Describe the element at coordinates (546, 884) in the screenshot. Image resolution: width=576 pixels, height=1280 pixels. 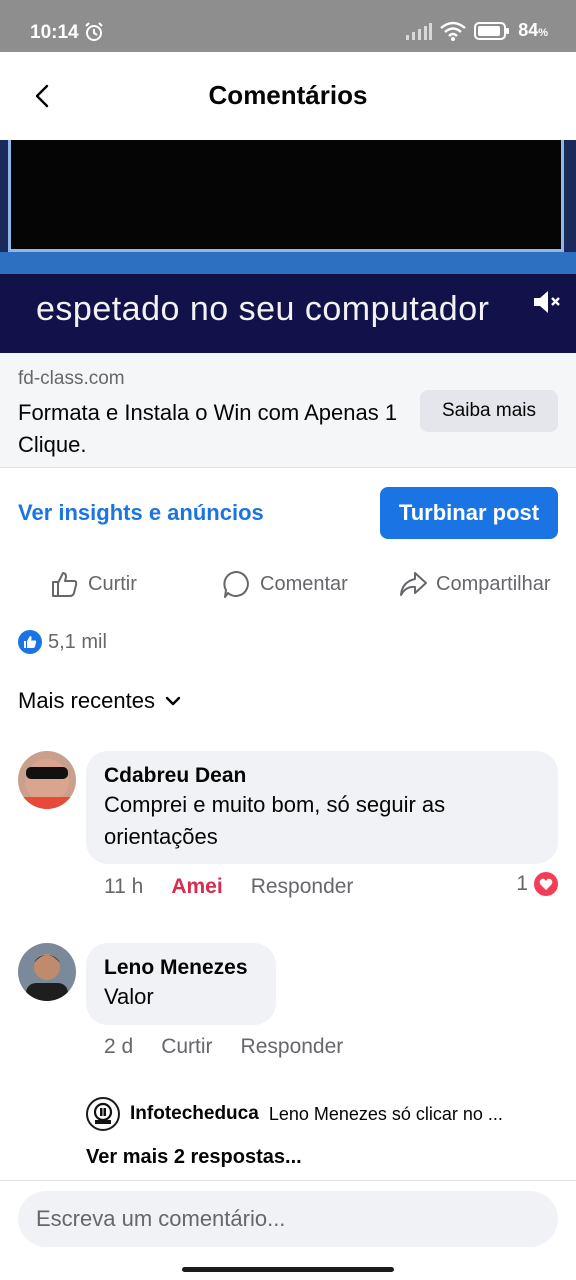
I see `heart-icon` at that location.